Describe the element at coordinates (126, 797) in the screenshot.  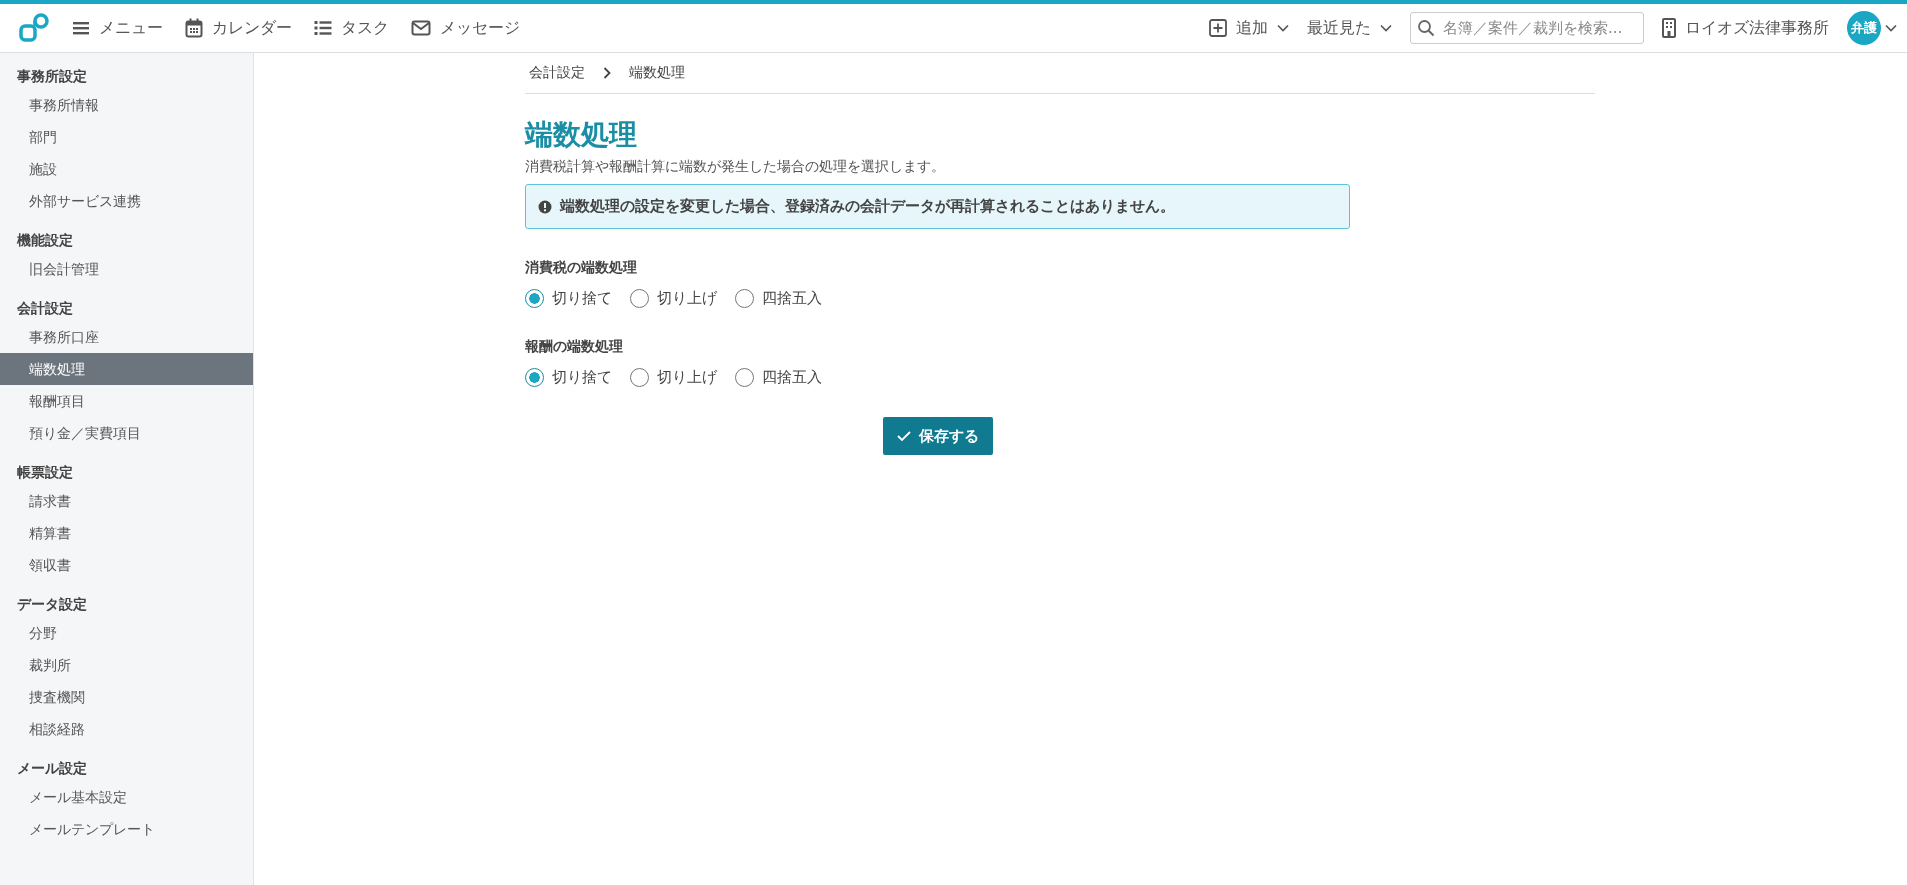
I see `sidebar-item: メール基本設定` at that location.